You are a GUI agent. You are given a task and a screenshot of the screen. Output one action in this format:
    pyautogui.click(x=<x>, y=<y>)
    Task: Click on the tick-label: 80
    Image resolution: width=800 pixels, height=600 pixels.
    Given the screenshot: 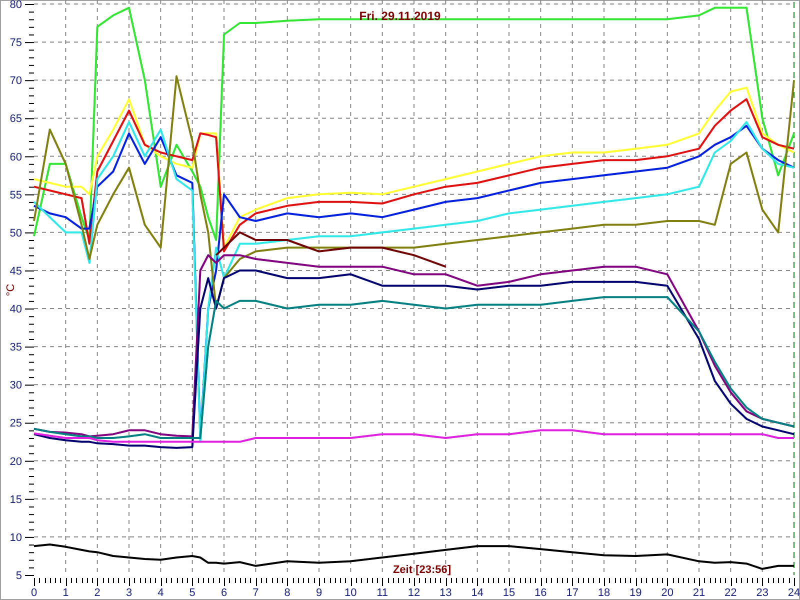 What is the action you would take?
    pyautogui.click(x=16, y=5)
    